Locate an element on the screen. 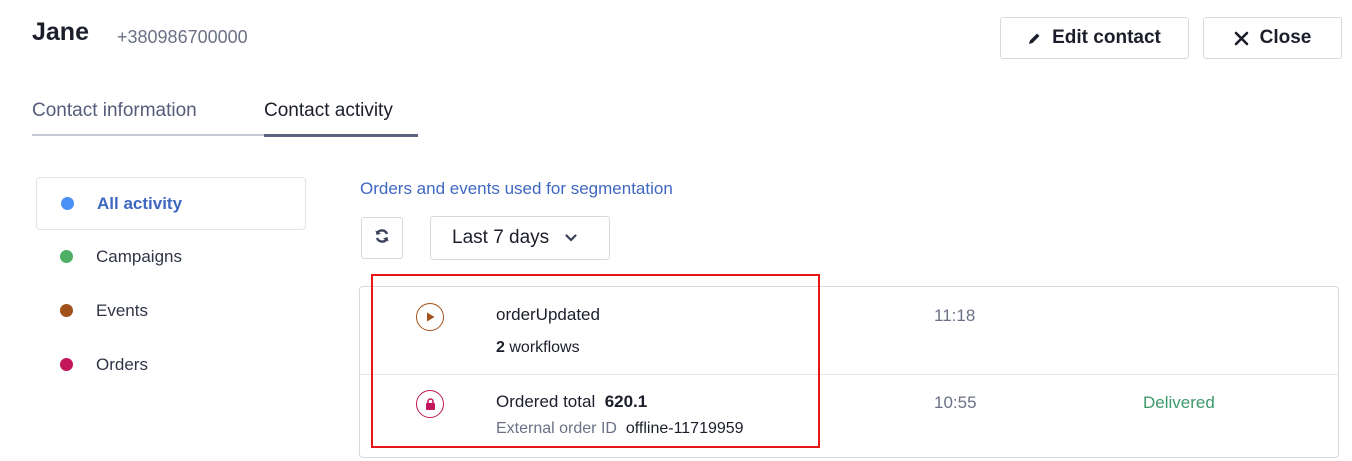 This screenshot has width=1352, height=461. order-total: Ordered total 620.1 is located at coordinates (571, 402).